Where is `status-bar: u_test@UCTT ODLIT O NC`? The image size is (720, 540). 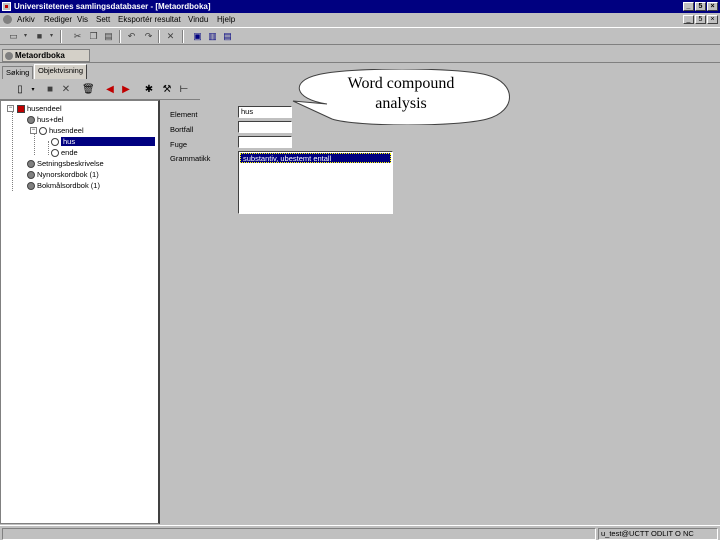 status-bar: u_test@UCTT ODLIT O NC is located at coordinates (360, 532).